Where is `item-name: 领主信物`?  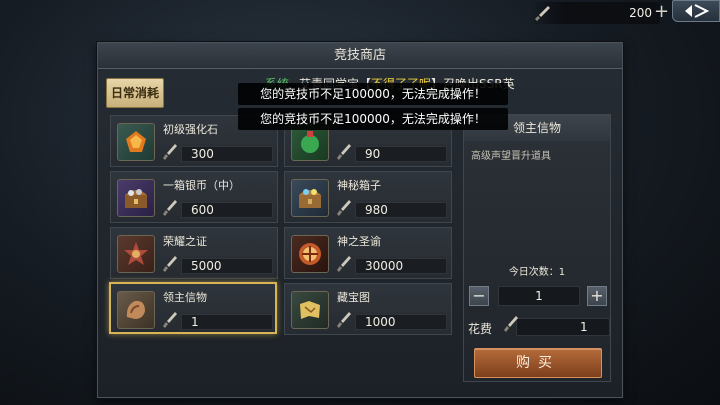
item-name: 领主信物 is located at coordinates (185, 297).